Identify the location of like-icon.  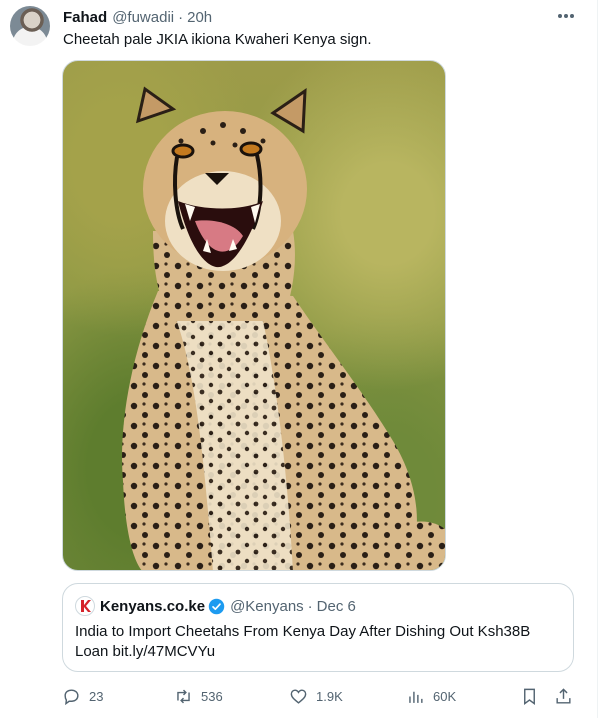
(298, 696).